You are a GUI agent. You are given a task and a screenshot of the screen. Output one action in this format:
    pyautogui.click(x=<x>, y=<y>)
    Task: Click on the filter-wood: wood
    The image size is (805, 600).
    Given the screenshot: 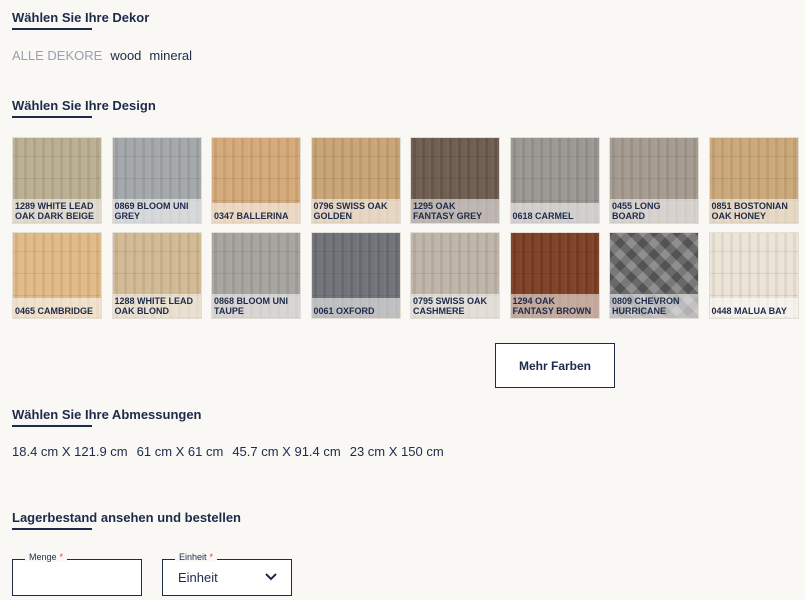 What is the action you would take?
    pyautogui.click(x=125, y=55)
    